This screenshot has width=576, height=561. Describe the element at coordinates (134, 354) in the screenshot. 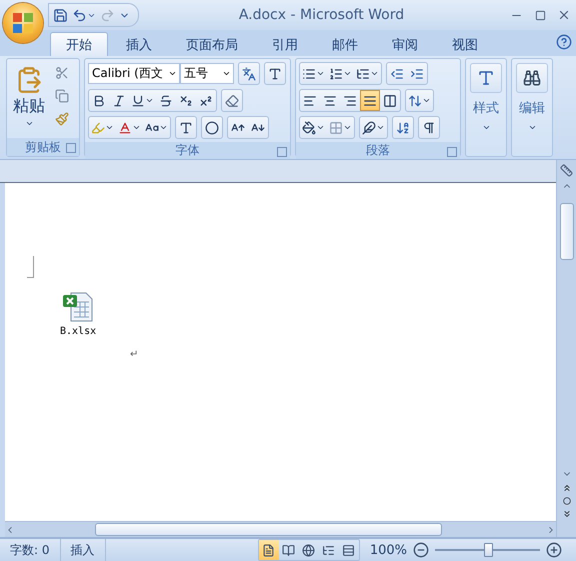

I see `paragraph-mark: ↵` at that location.